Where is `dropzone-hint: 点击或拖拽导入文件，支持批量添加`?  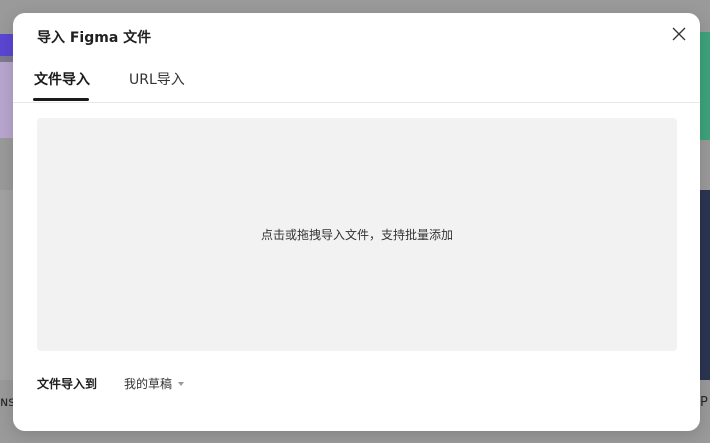
dropzone-hint: 点击或拖拽导入文件，支持批量添加 is located at coordinates (356, 235).